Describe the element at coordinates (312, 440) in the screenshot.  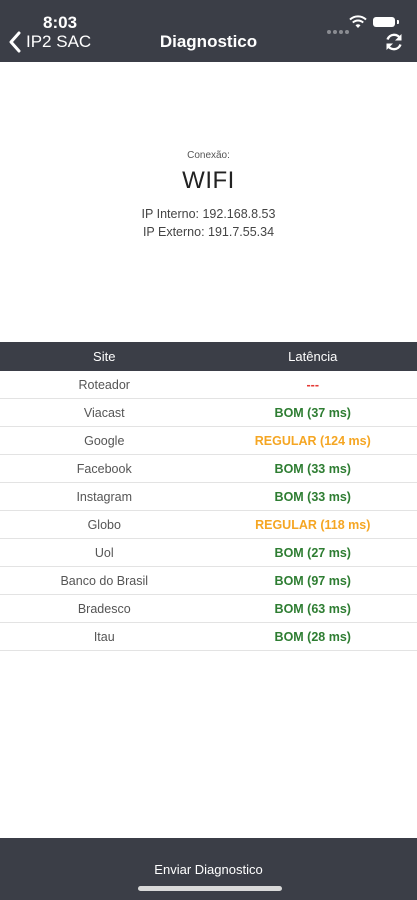
I see `latency-value: REGULAR (124 ms)` at that location.